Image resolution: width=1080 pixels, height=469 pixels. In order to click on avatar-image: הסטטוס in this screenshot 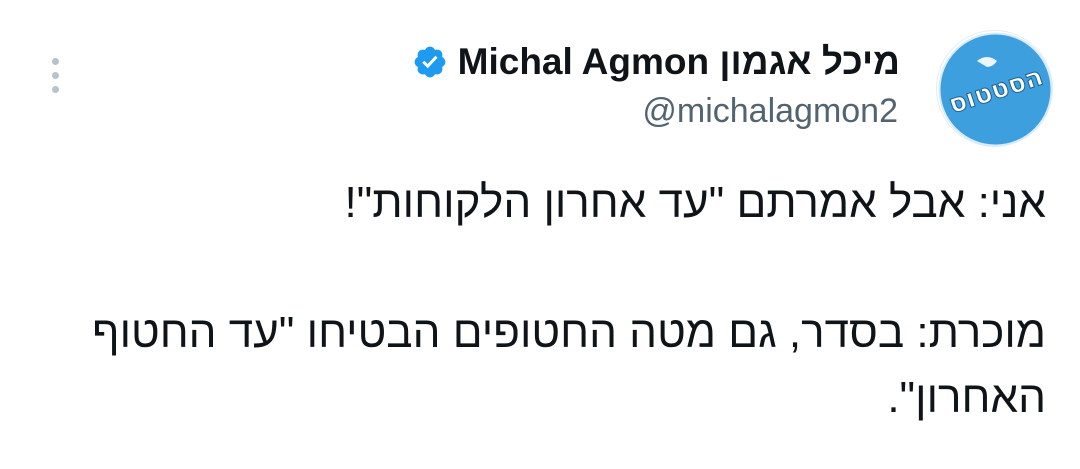, I will do `click(995, 89)`.